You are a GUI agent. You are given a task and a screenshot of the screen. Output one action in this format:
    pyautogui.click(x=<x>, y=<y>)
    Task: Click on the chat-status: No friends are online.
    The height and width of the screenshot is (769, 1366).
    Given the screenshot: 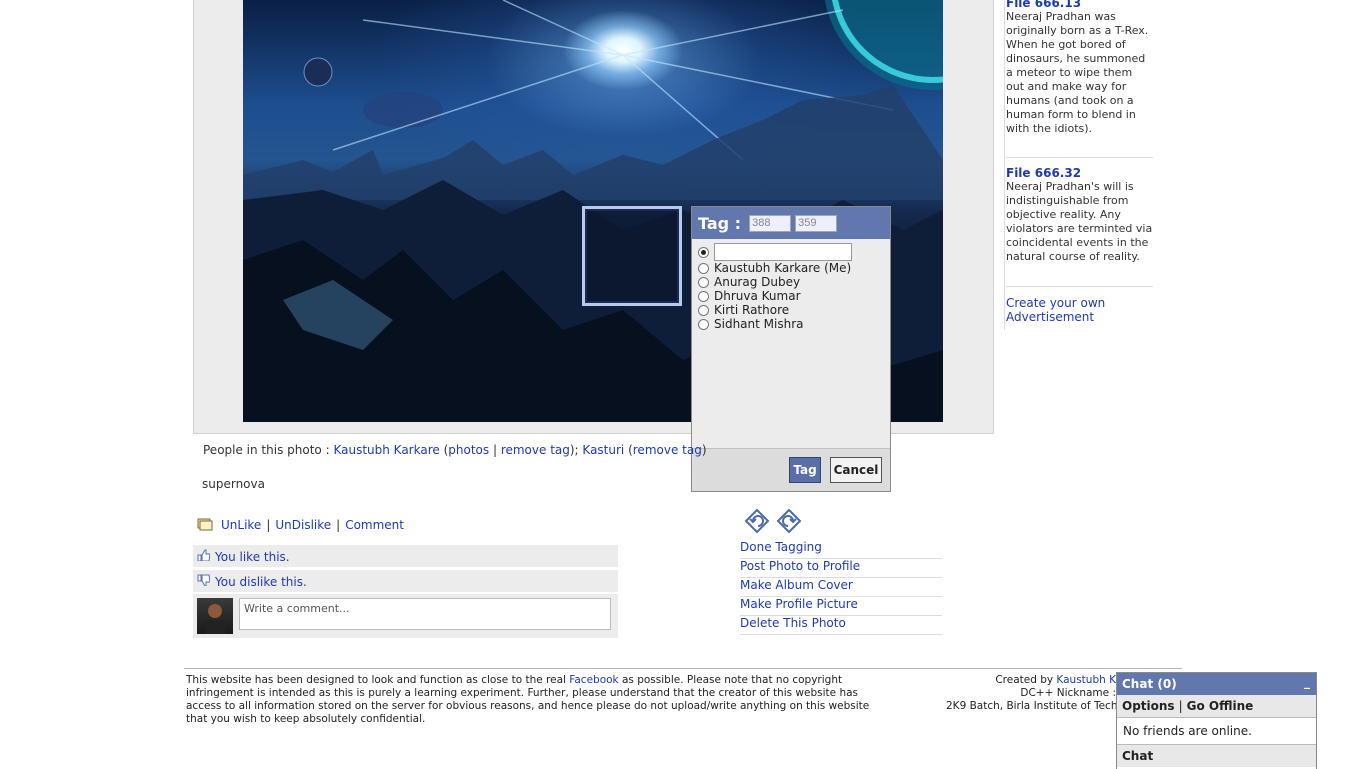 What is the action you would take?
    pyautogui.click(x=1187, y=731)
    